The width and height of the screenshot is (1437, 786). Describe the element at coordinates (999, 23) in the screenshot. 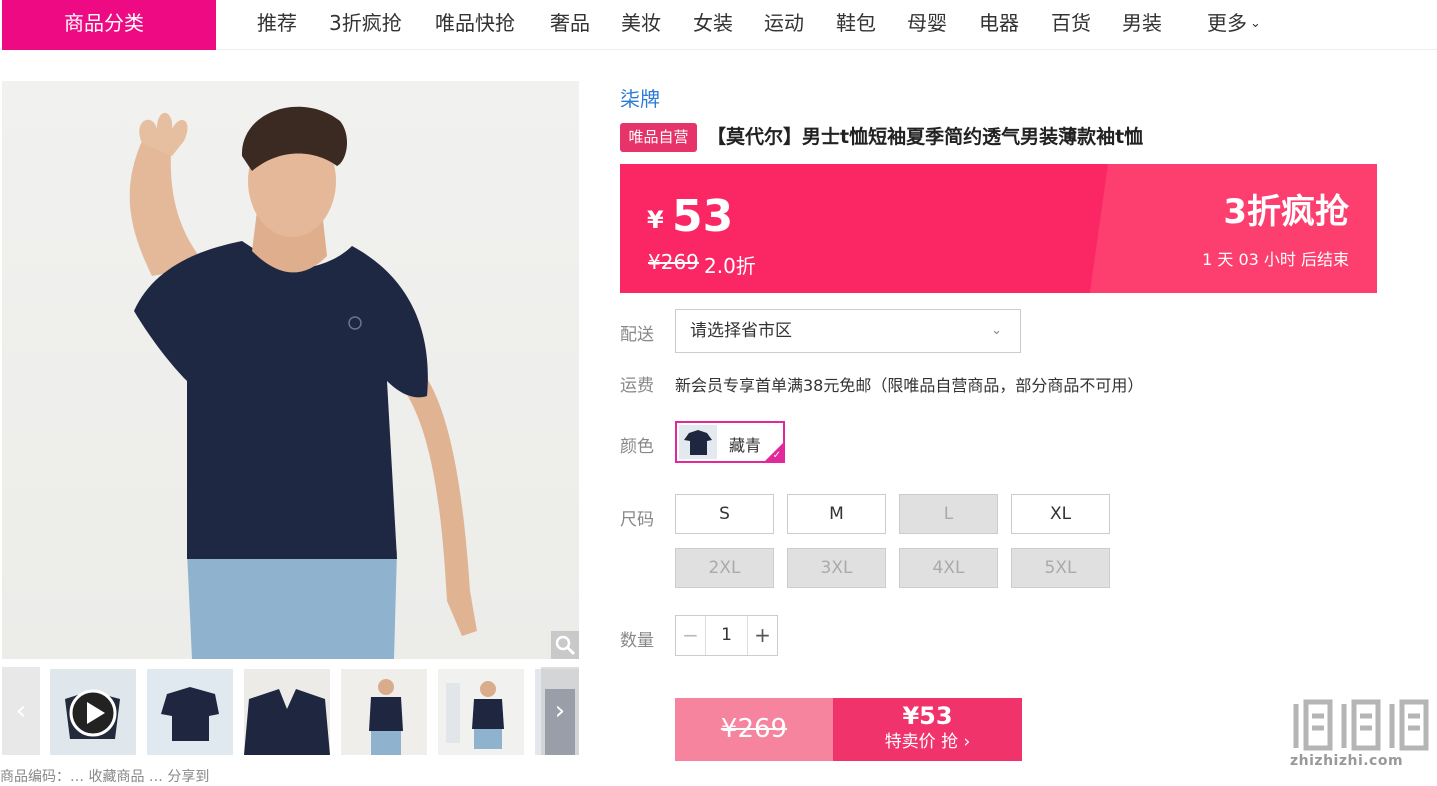

I see `nav-item-electronics: 电器` at that location.